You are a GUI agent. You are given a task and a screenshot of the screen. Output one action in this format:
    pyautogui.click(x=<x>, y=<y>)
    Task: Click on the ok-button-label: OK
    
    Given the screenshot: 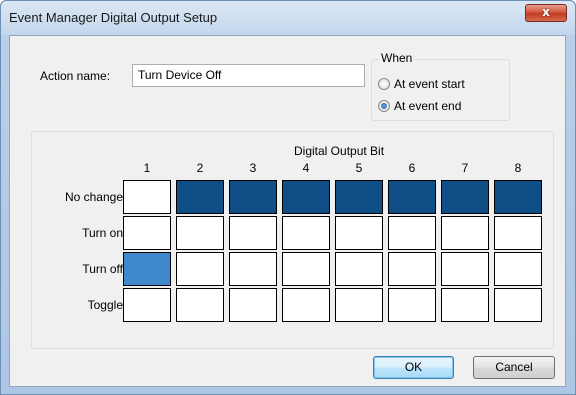 What is the action you would take?
    pyautogui.click(x=413, y=367)
    